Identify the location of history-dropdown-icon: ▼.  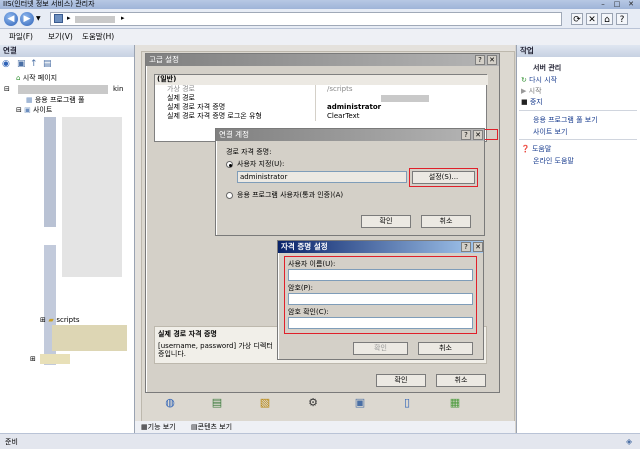
(38, 18).